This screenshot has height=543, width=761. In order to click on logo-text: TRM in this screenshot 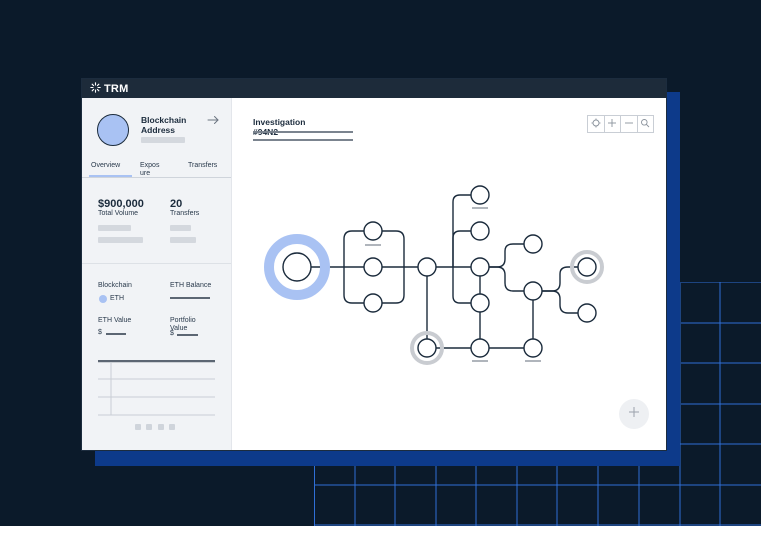, I will do `click(116, 88)`.